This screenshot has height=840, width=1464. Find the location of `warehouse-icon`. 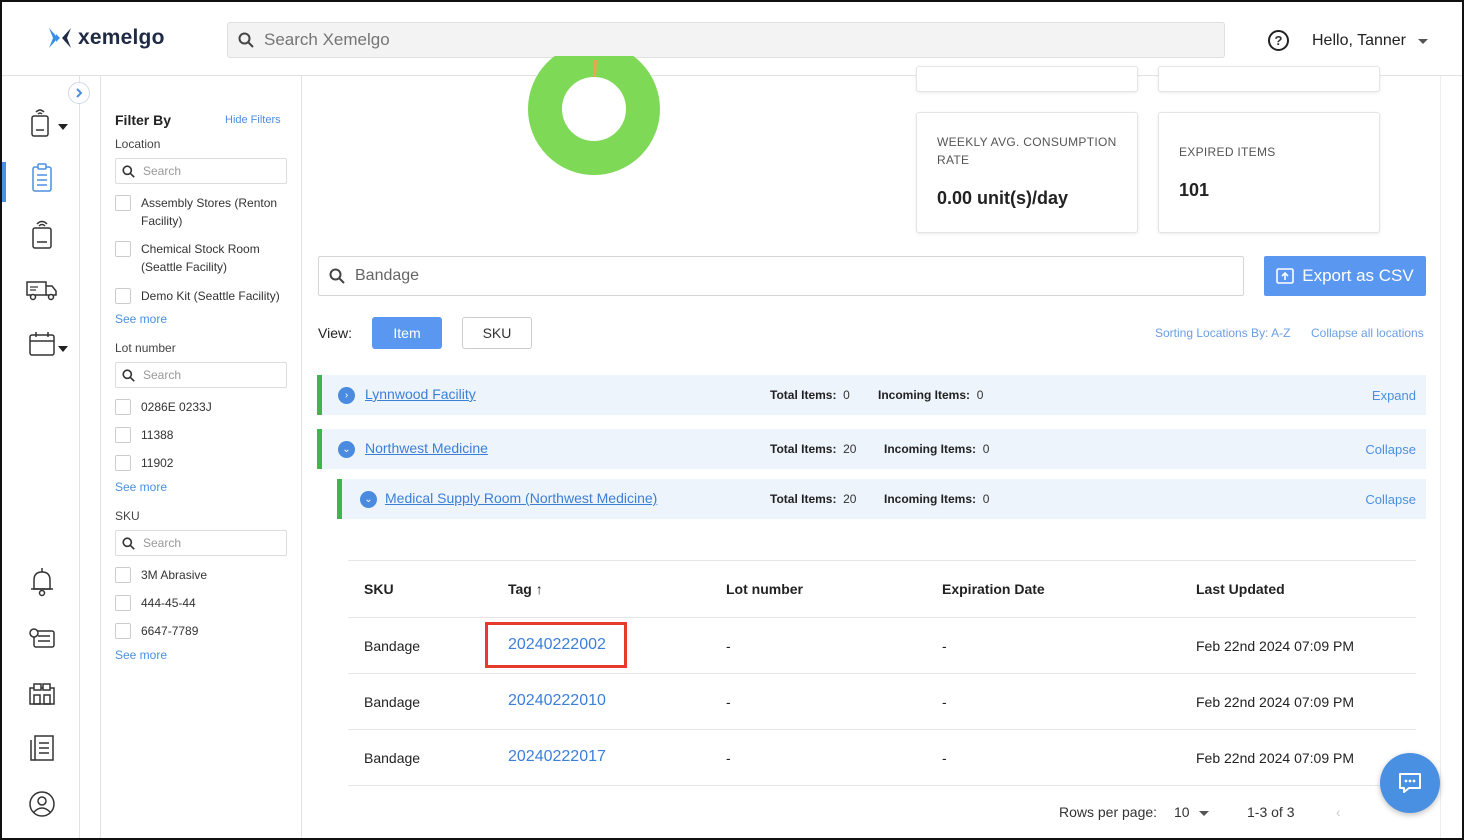

warehouse-icon is located at coordinates (42, 694).